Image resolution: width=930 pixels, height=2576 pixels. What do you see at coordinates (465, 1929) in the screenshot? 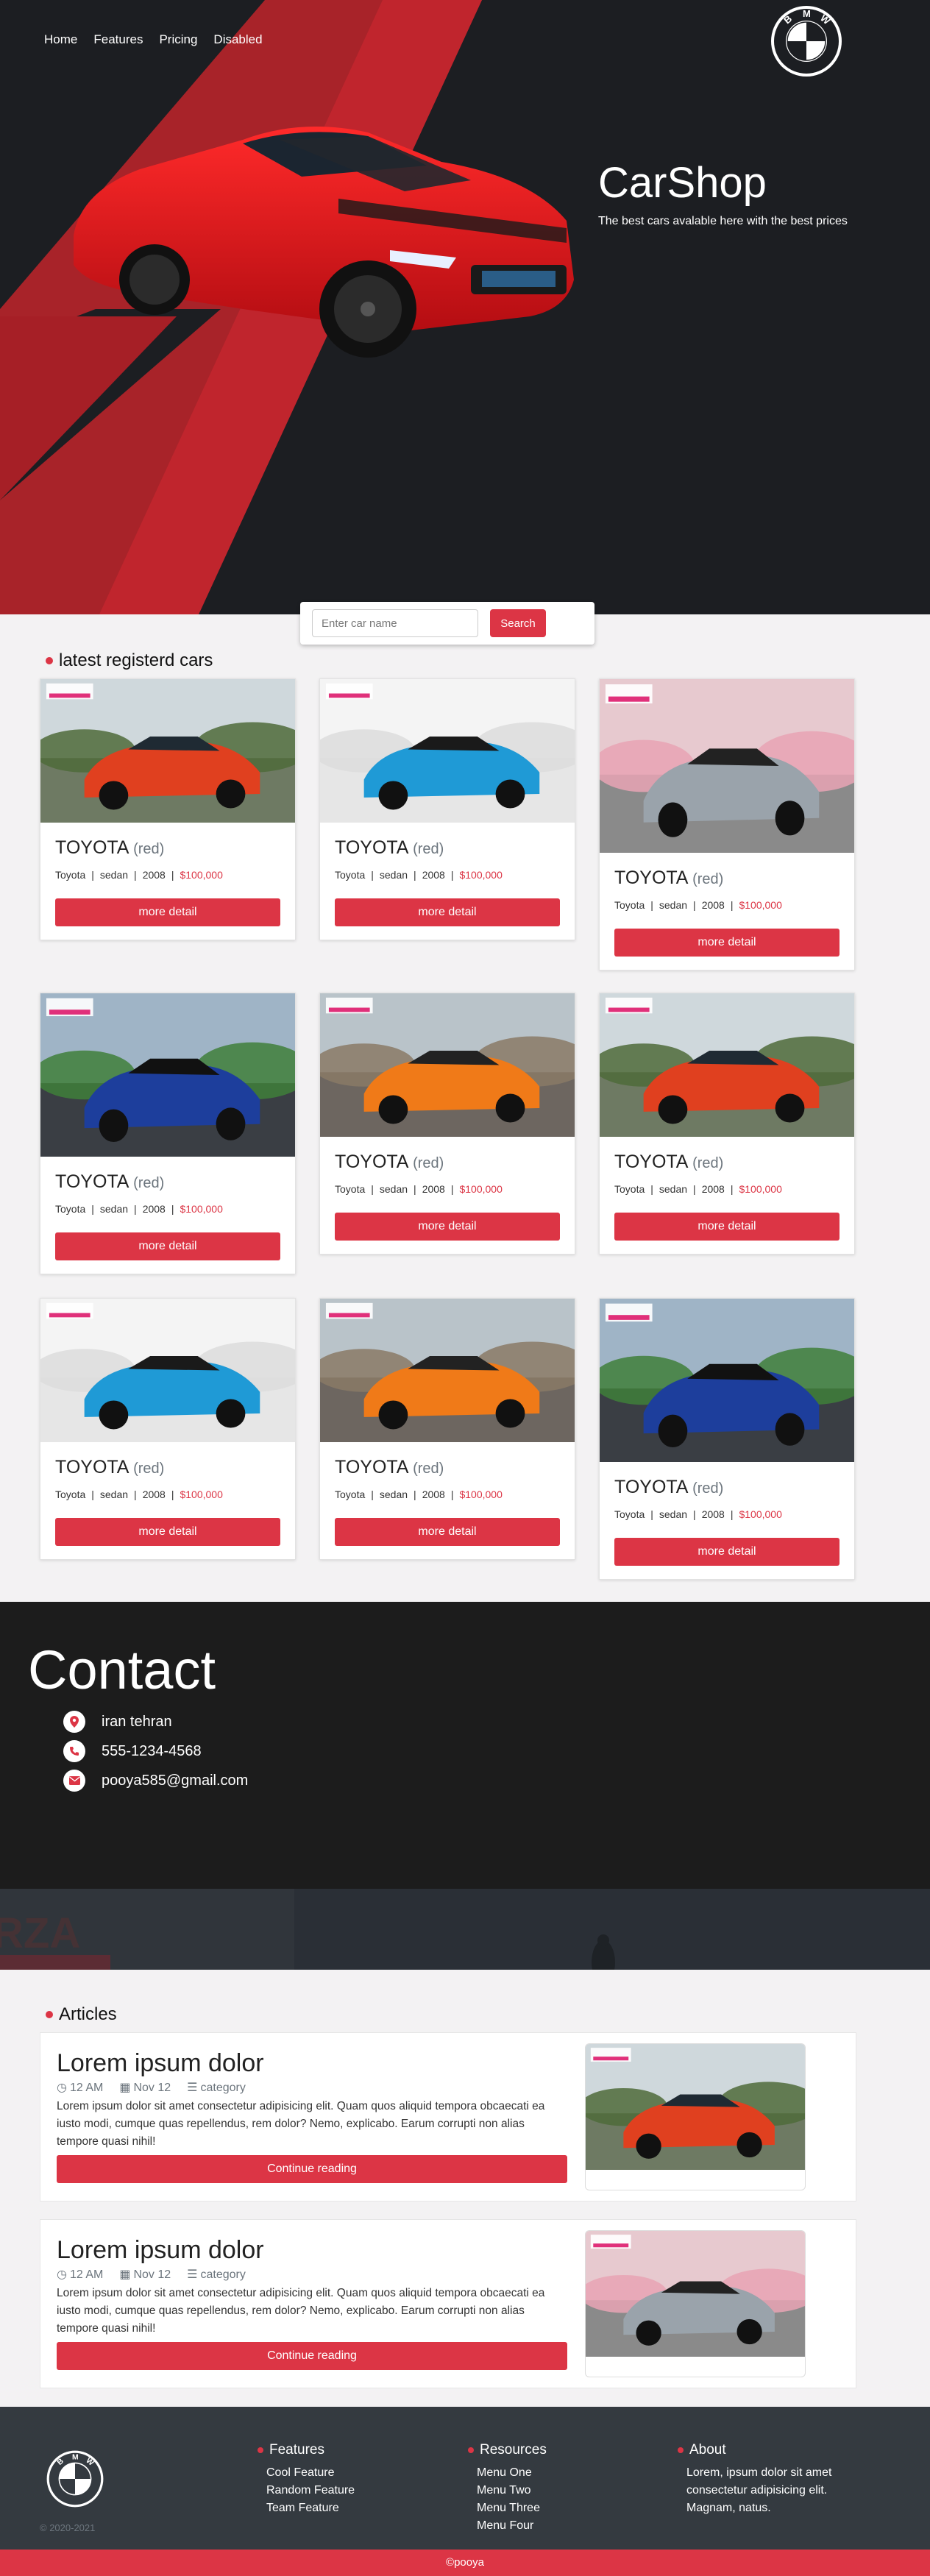
I see `decorative-banner: RZA` at bounding box center [465, 1929].